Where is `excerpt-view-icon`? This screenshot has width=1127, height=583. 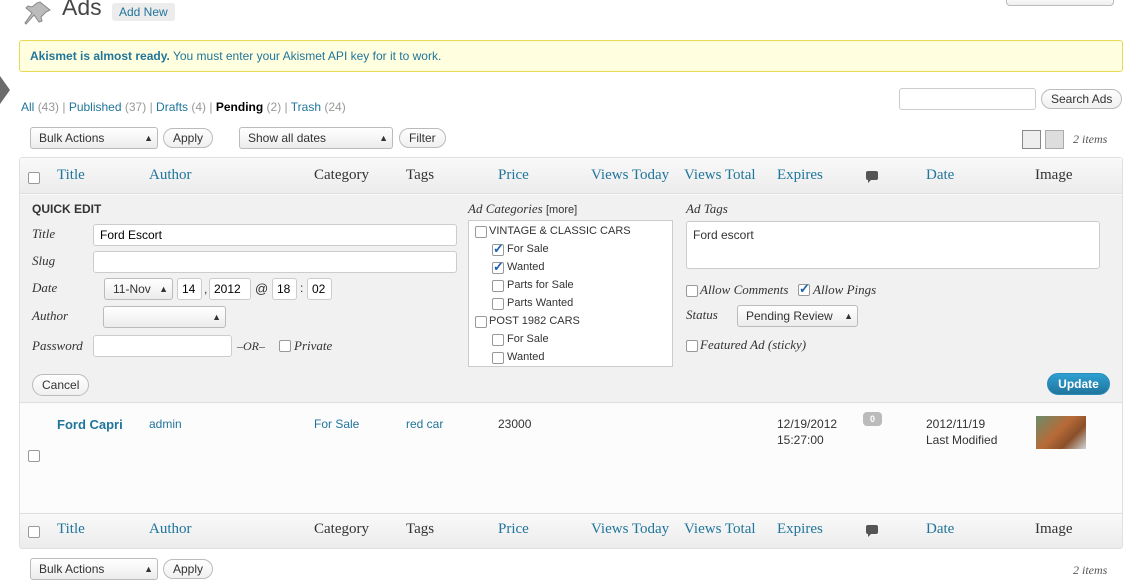 excerpt-view-icon is located at coordinates (1054, 139).